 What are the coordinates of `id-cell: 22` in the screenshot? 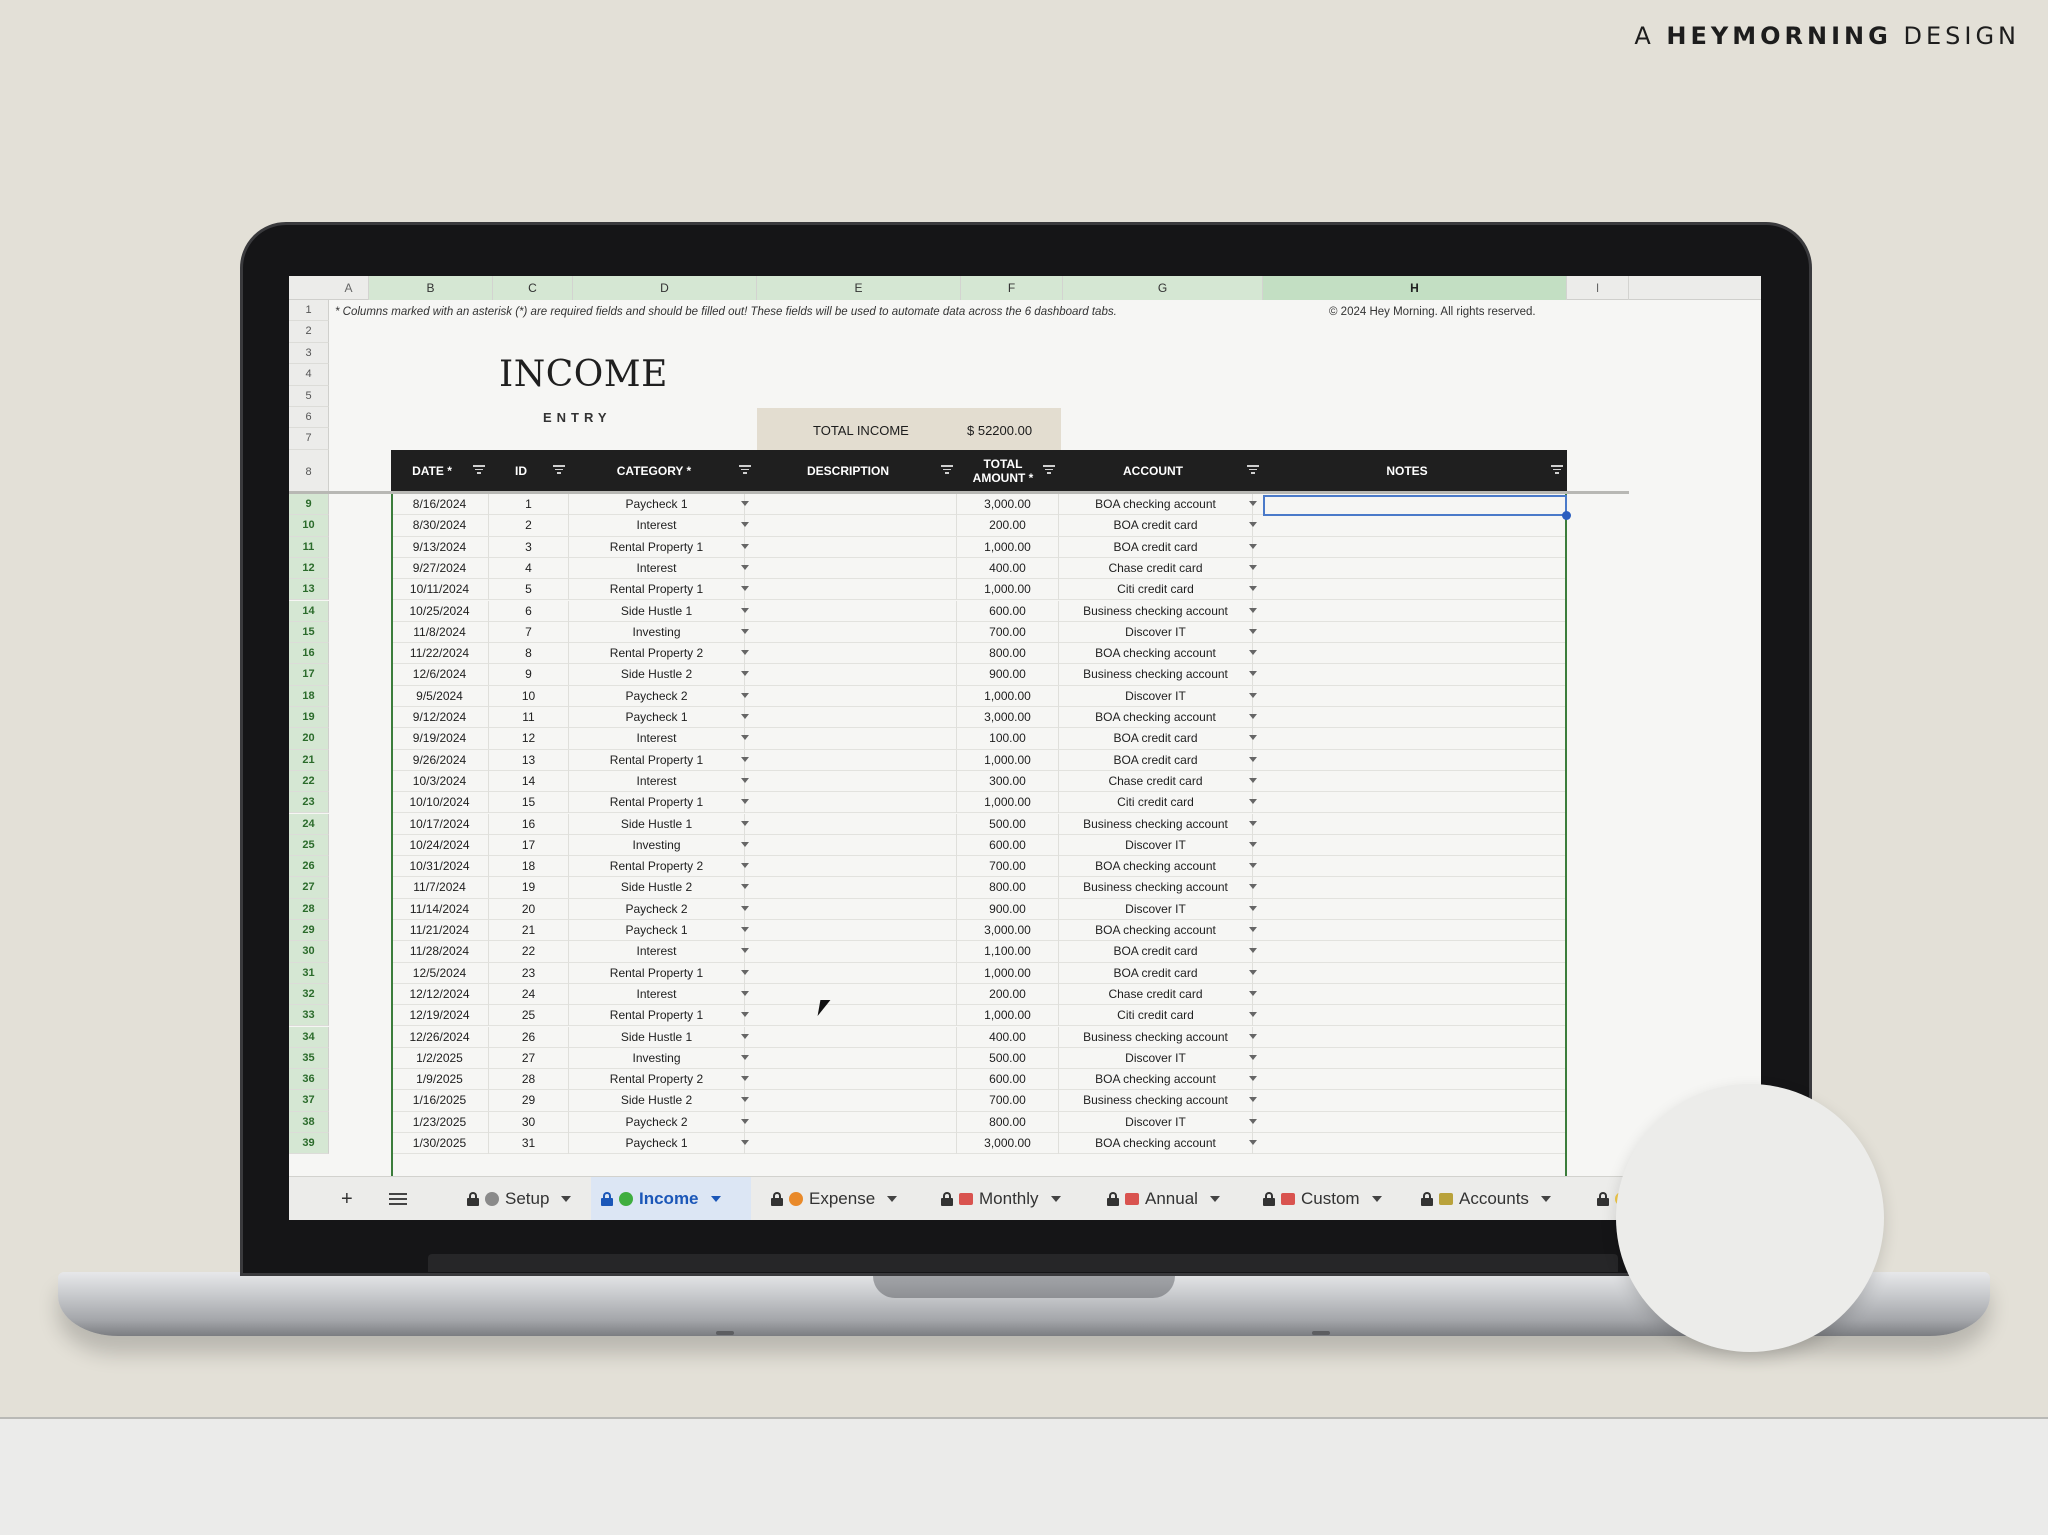 It's located at (529, 952).